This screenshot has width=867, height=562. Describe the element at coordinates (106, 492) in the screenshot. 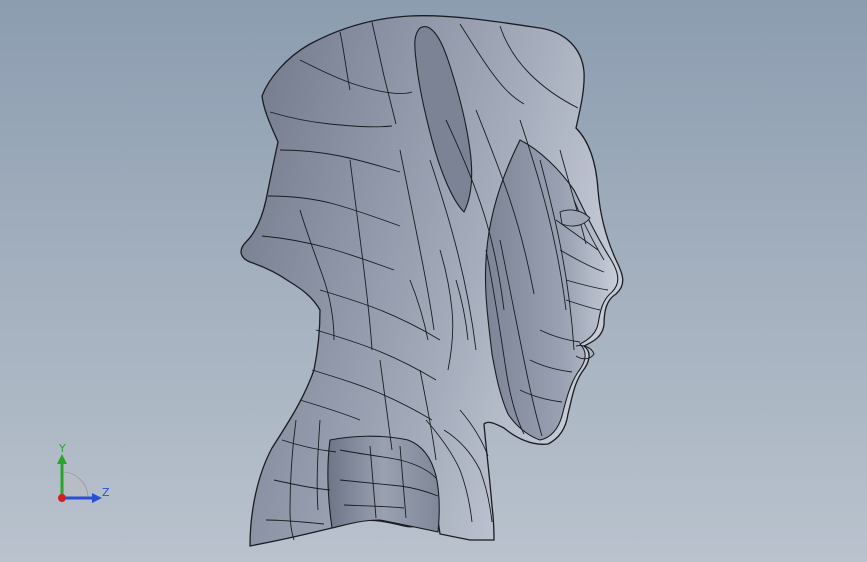

I see `triad-z-label: Z` at that location.